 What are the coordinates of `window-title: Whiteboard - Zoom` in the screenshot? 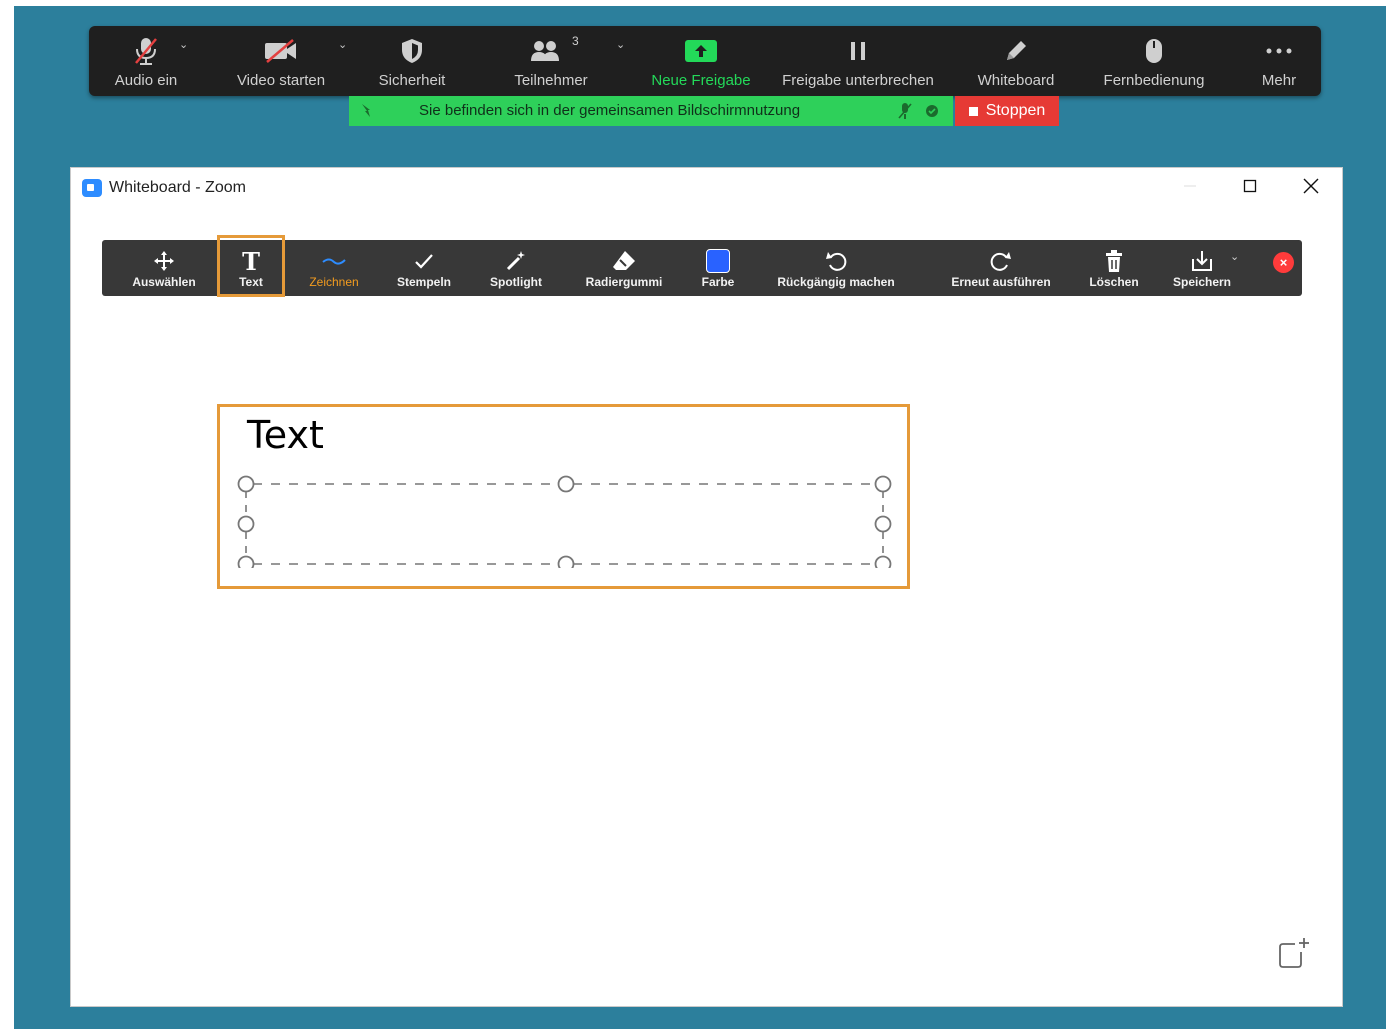 It's located at (177, 187).